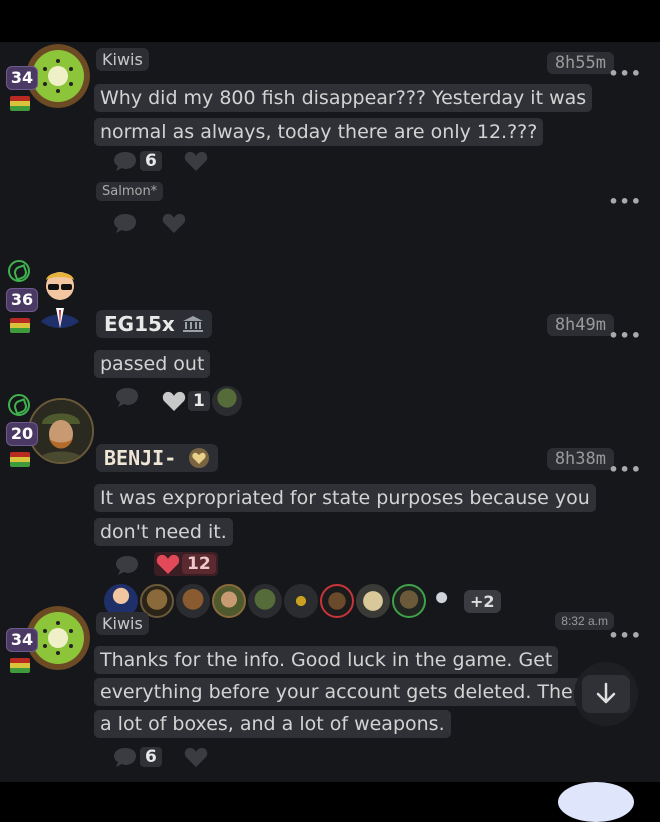 The width and height of the screenshot is (660, 822). Describe the element at coordinates (49, 303) in the screenshot. I see `avatar-group: 36` at that location.